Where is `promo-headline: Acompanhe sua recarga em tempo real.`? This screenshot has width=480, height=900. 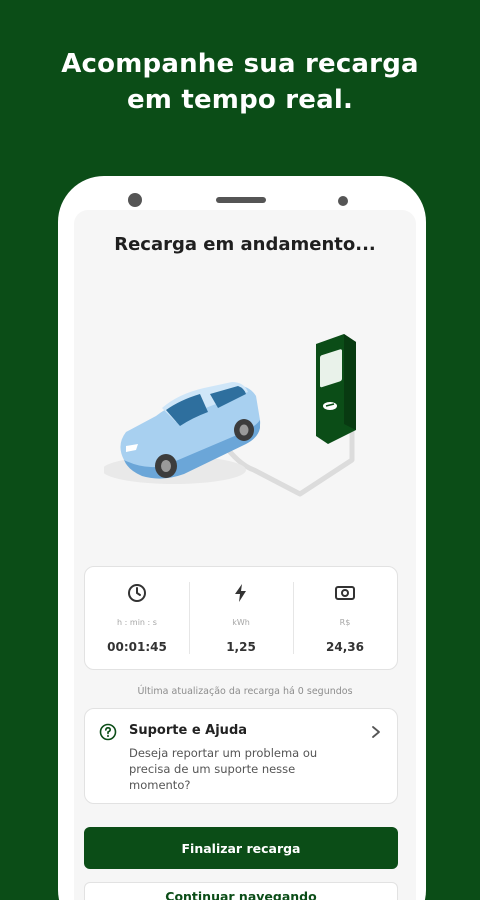
promo-headline: Acompanhe sua recarga em tempo real. is located at coordinates (240, 82).